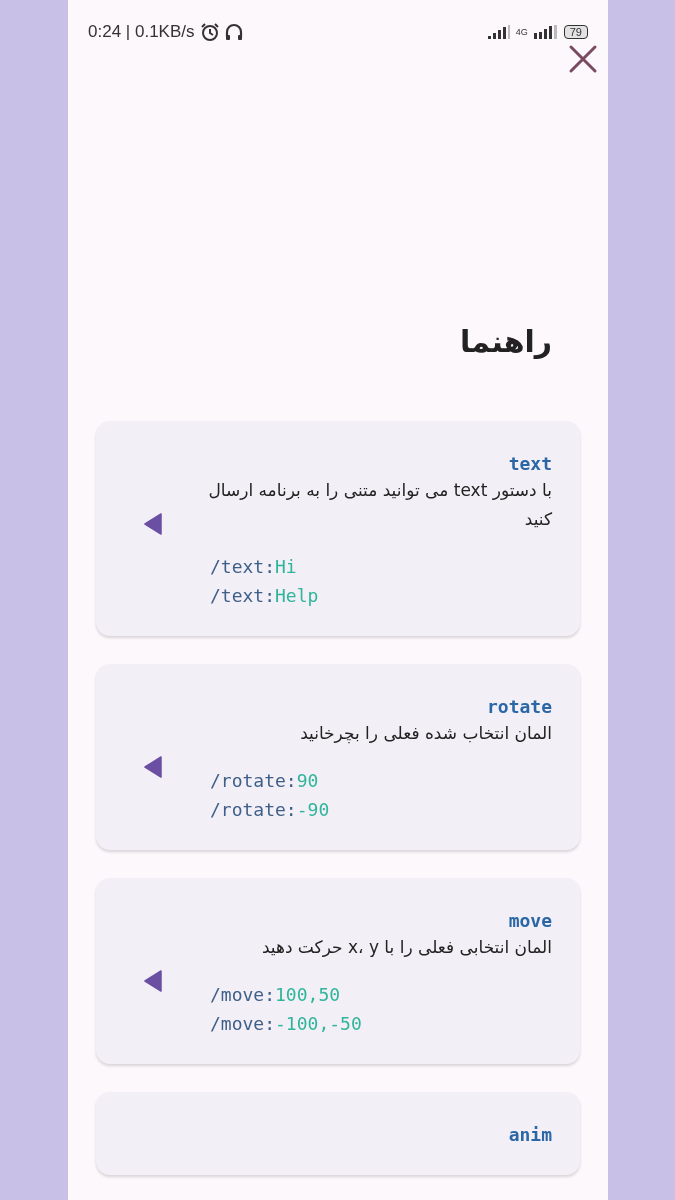 This screenshot has width=675, height=1200. Describe the element at coordinates (506, 341) in the screenshot. I see `page-title: راهنما` at that location.